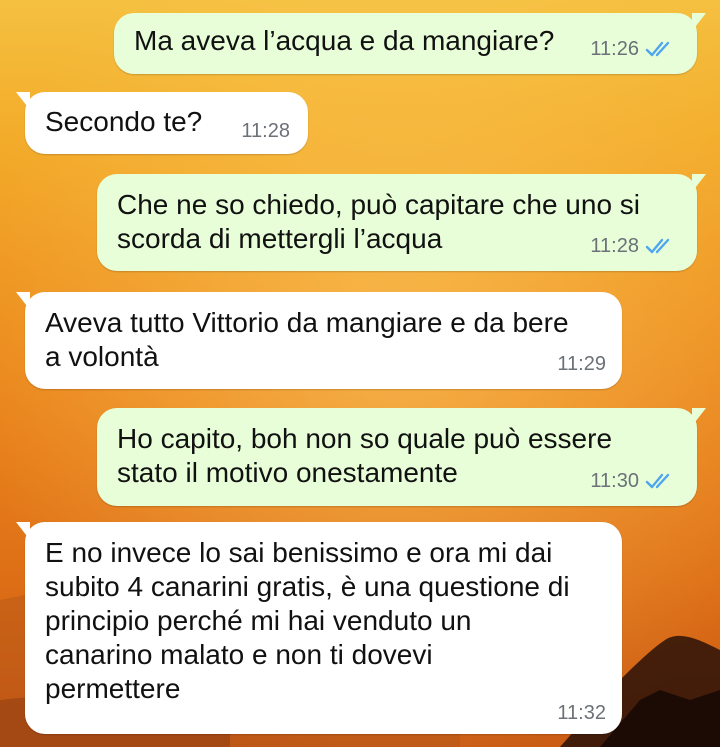  Describe the element at coordinates (614, 481) in the screenshot. I see `message-time: 11:30` at that location.